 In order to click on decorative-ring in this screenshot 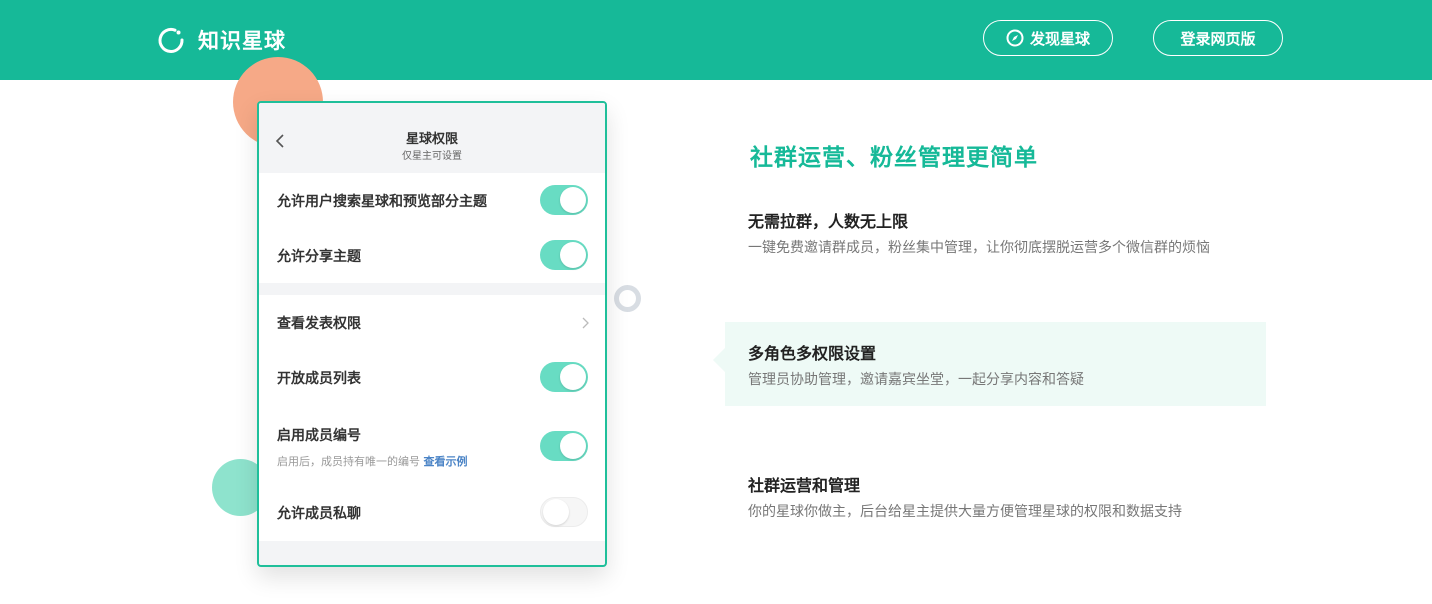, I will do `click(627, 298)`.